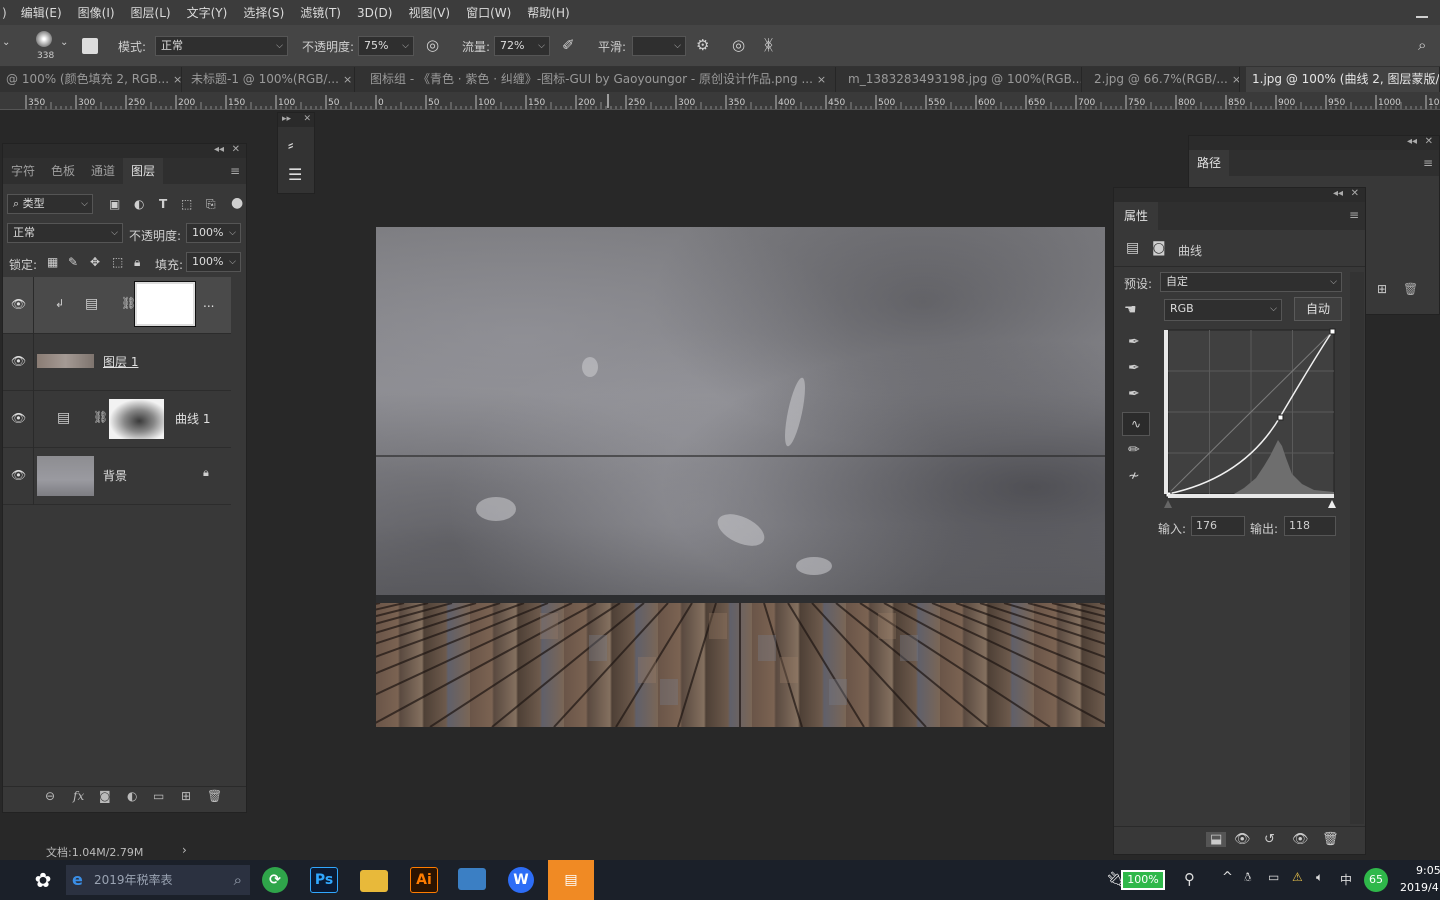 The width and height of the screenshot is (1440, 900). Describe the element at coordinates (1164, 79) in the screenshot. I see `doc-tab-5: 2.jpg @ 66.7%(RGB/... ×` at that location.